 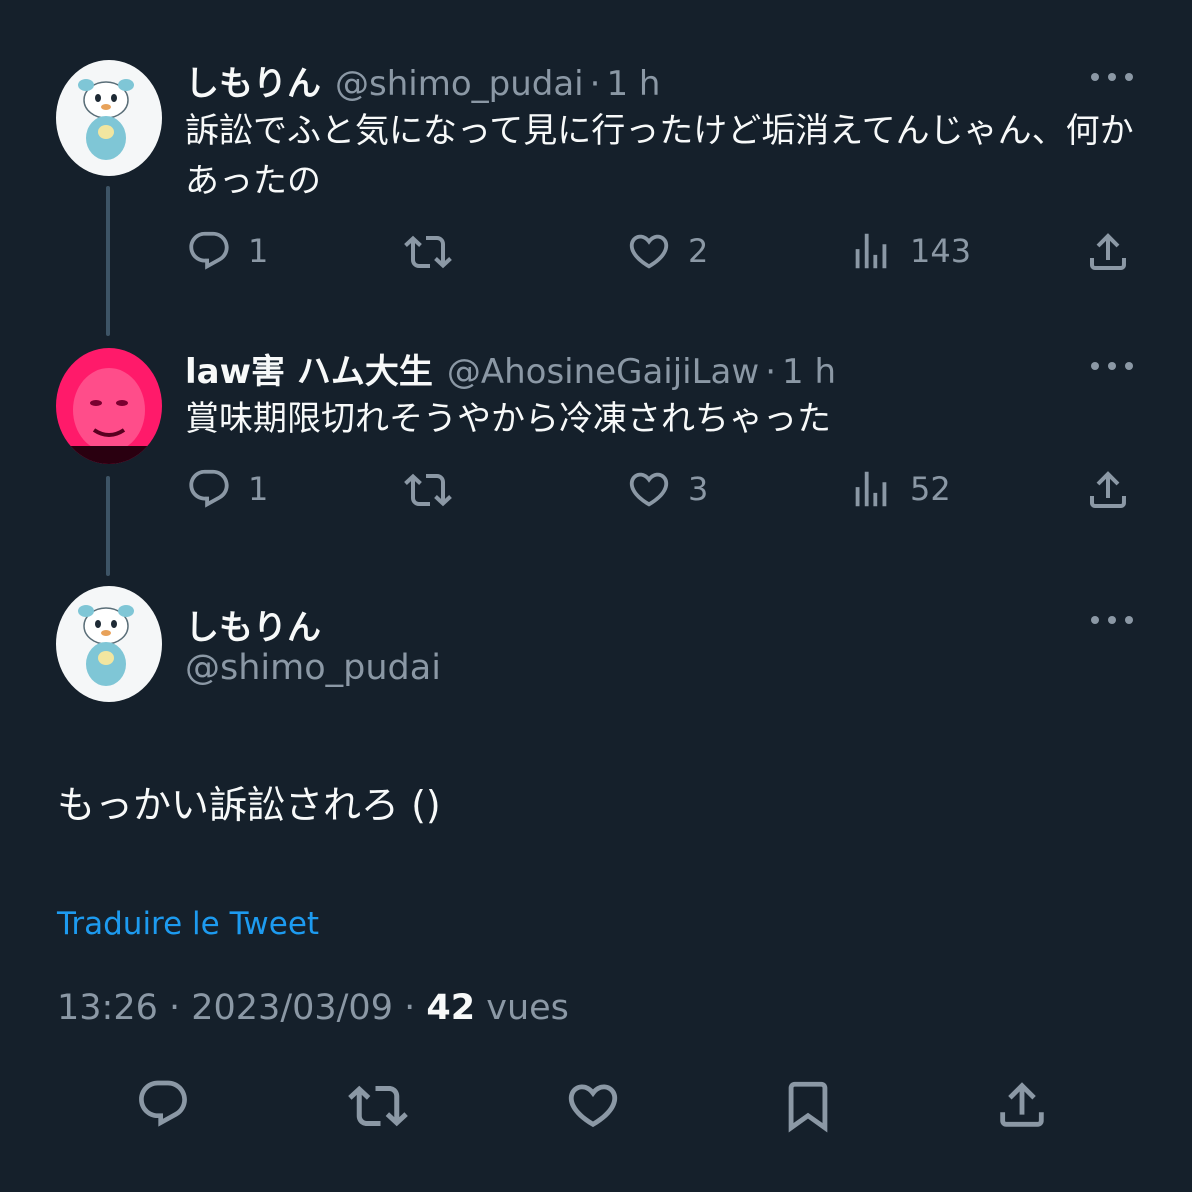 I want to click on tweet-text: 訴訟でふと気になって見に行ったけど垢消えてんじゃん、何か あったの, so click(x=665, y=156).